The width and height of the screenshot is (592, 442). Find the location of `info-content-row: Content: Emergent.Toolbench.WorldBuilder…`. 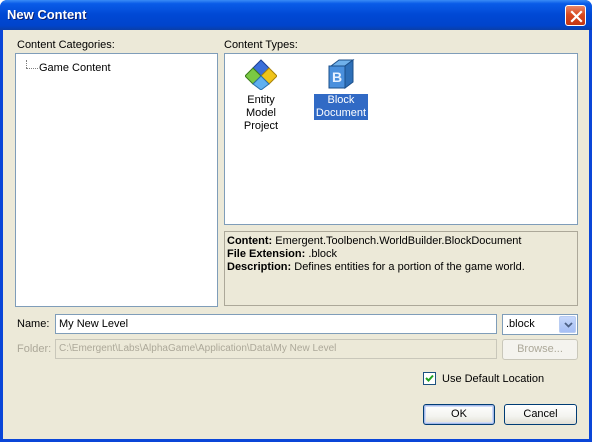

info-content-row: Content: Emergent.Toolbench.WorldBuilder… is located at coordinates (374, 241).